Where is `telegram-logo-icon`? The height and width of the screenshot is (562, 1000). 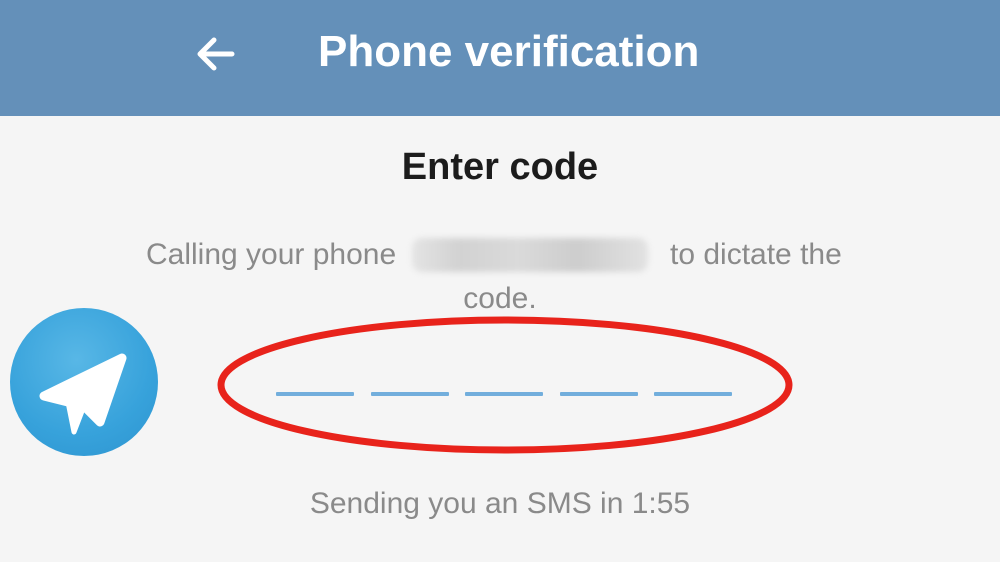 telegram-logo-icon is located at coordinates (84, 382).